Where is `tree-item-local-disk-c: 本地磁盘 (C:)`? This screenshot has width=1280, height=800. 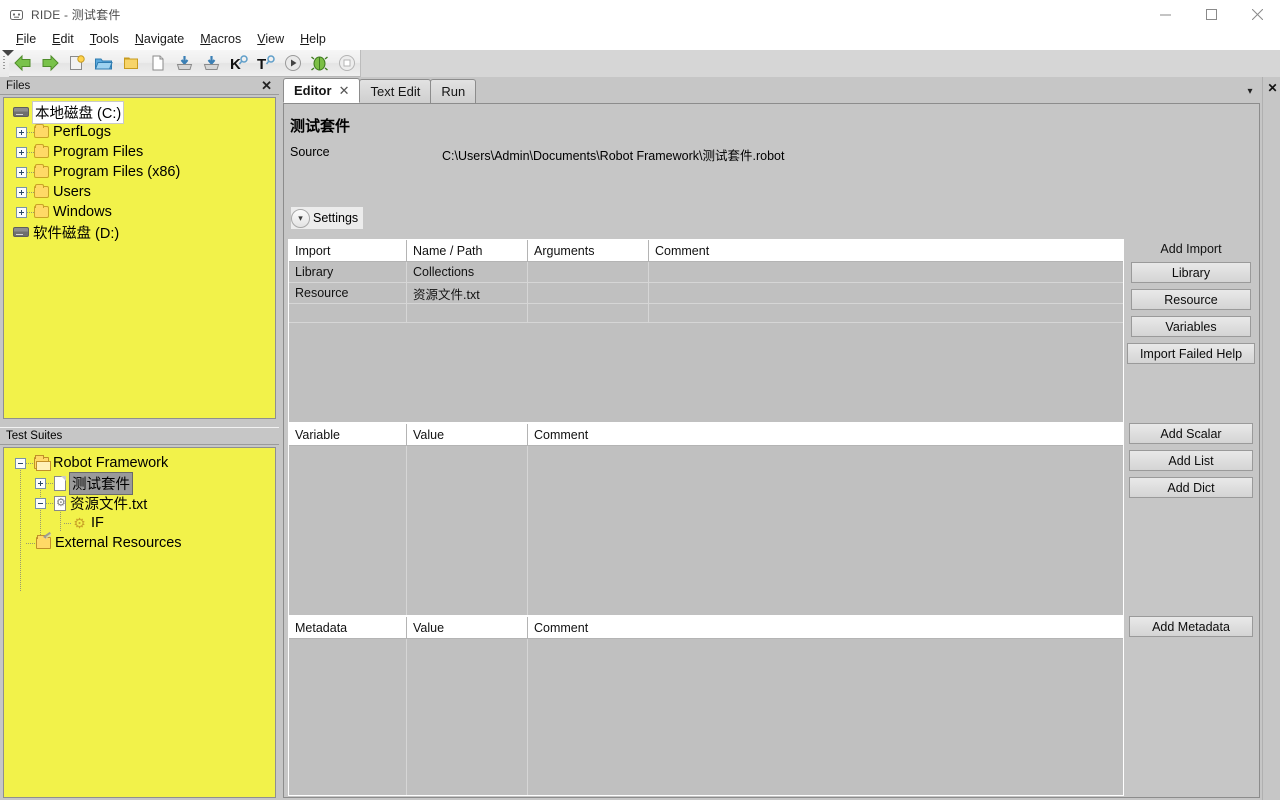
tree-item-local-disk-c: 本地磁盘 (C:) is located at coordinates (139, 112).